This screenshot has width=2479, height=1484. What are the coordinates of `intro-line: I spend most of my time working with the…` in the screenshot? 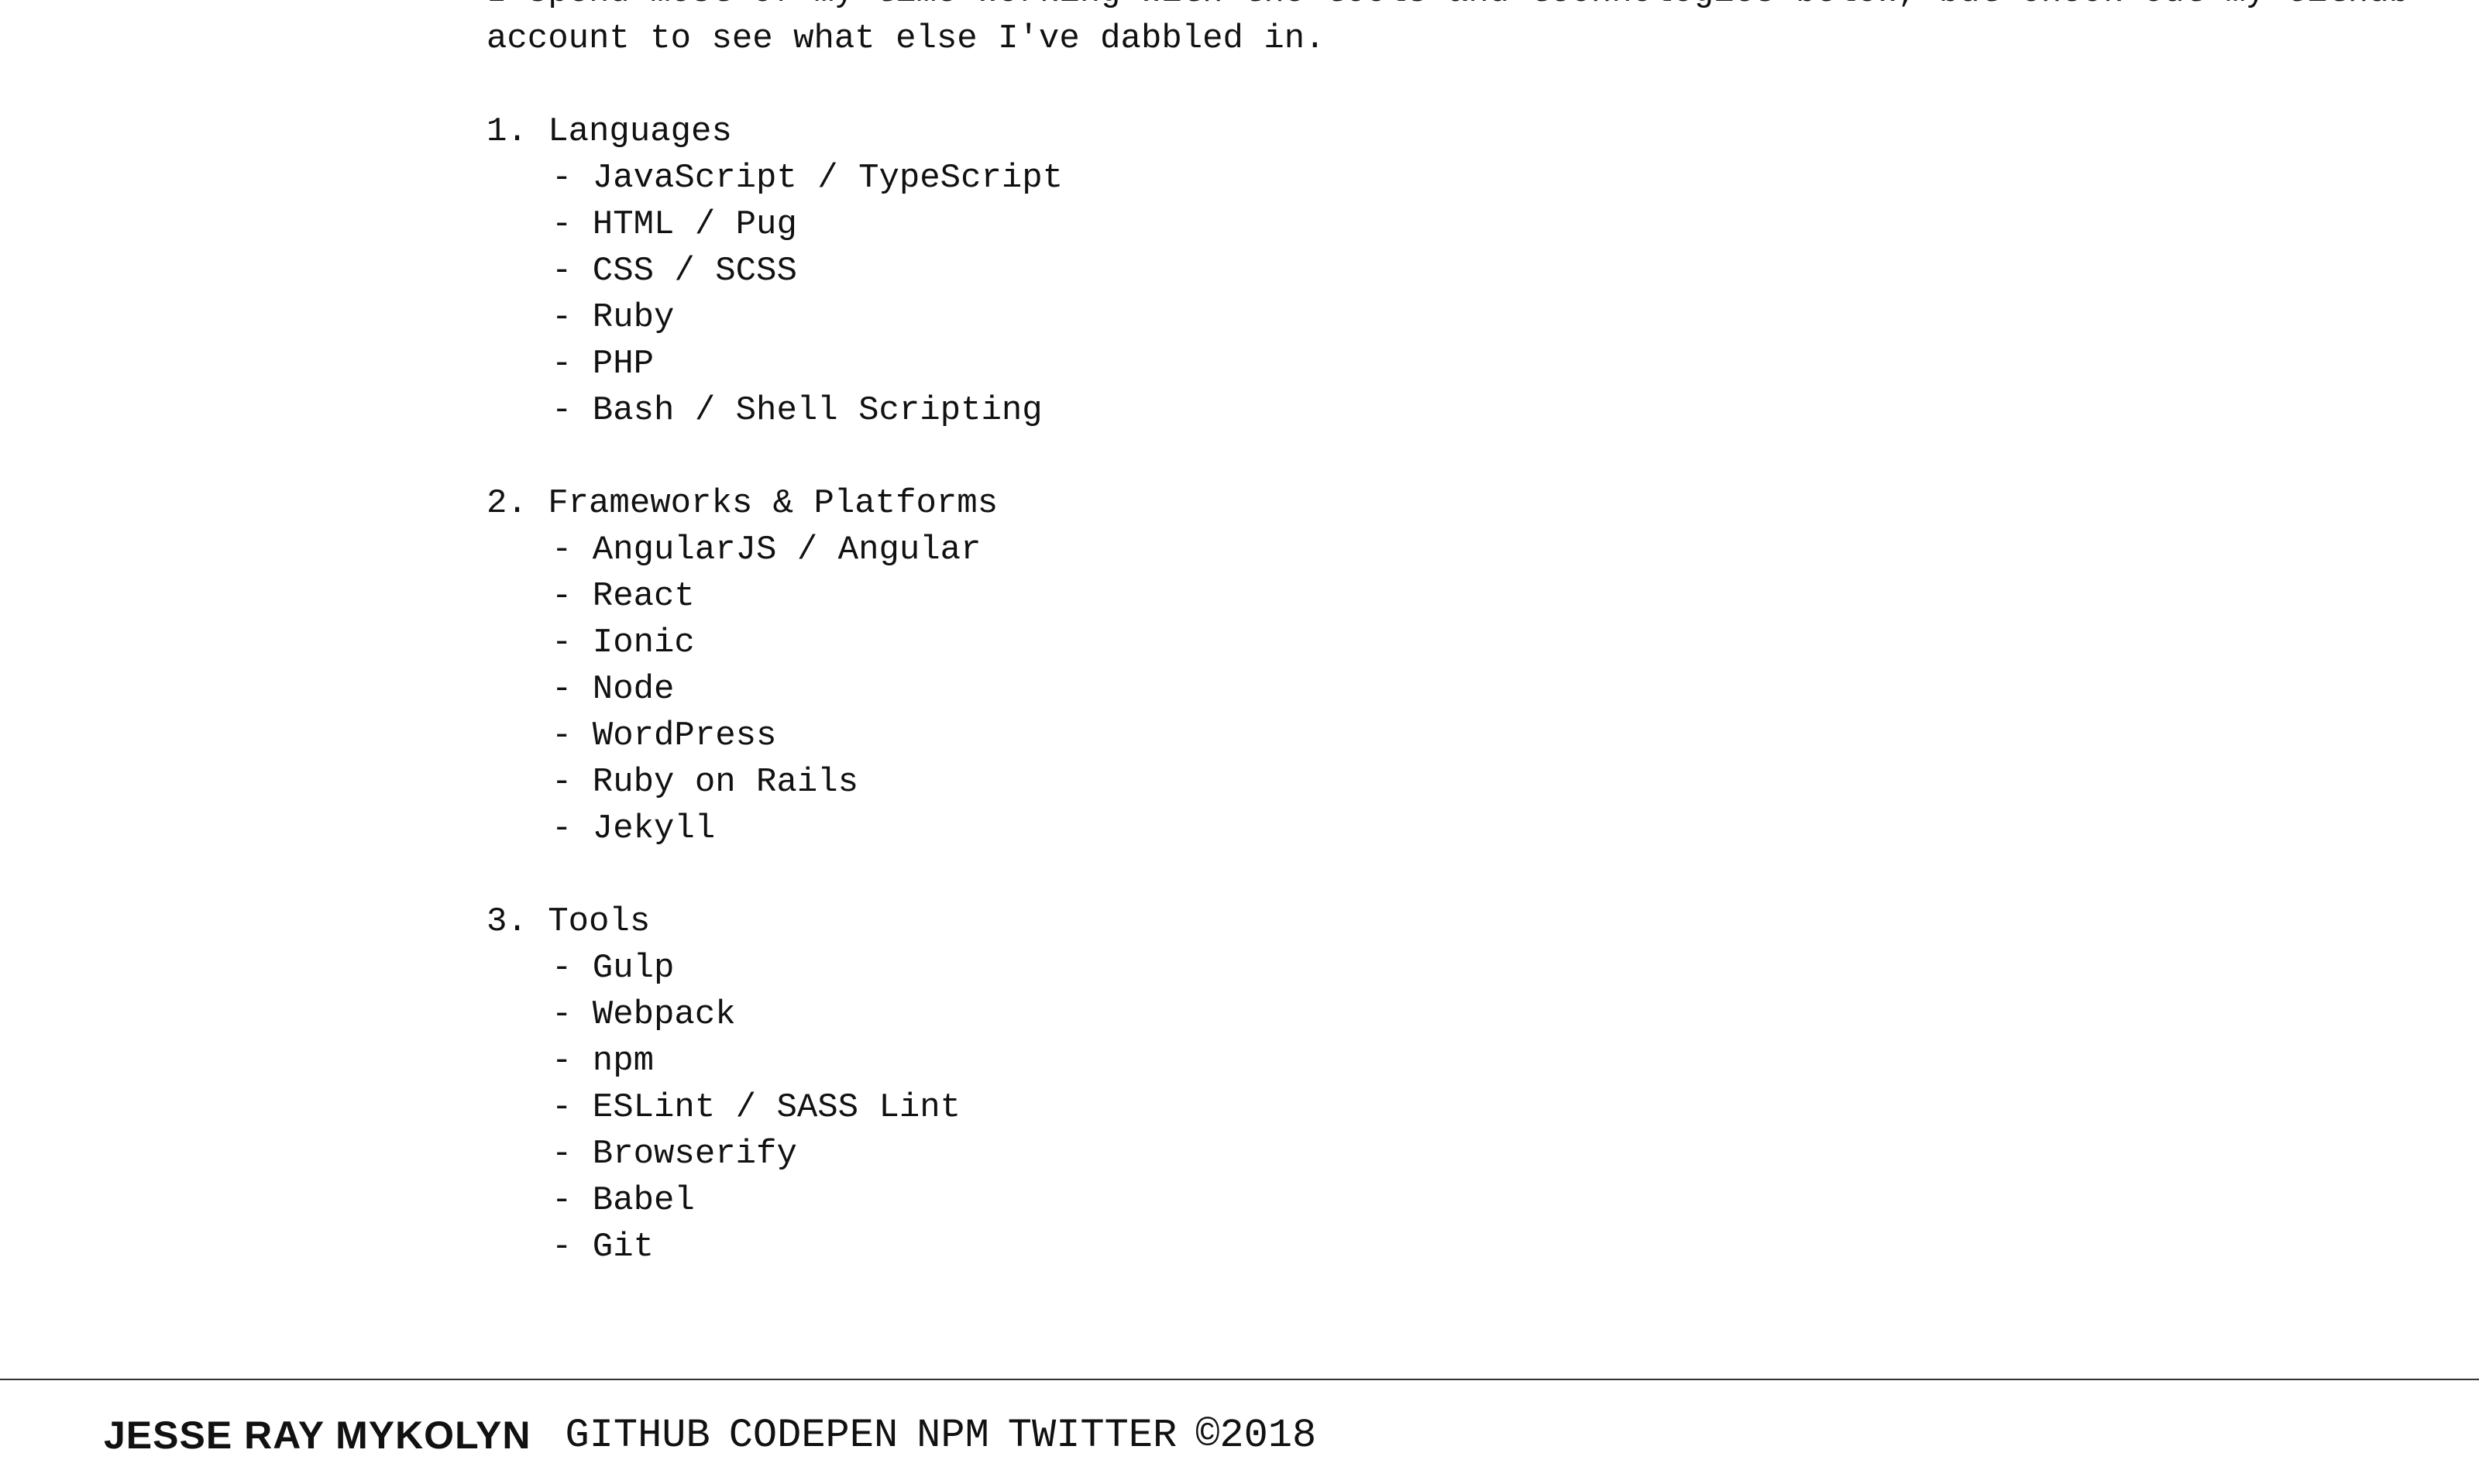 It's located at (1455, 7).